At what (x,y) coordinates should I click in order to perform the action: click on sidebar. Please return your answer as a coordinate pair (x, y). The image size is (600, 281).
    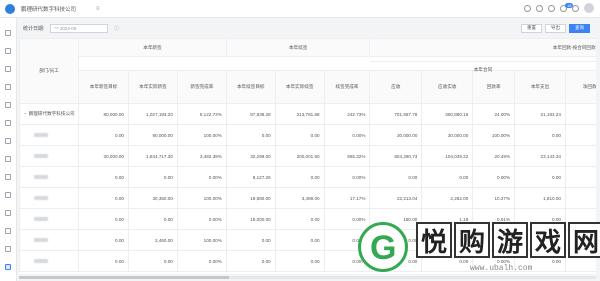
    Looking at the image, I should click on (8, 149).